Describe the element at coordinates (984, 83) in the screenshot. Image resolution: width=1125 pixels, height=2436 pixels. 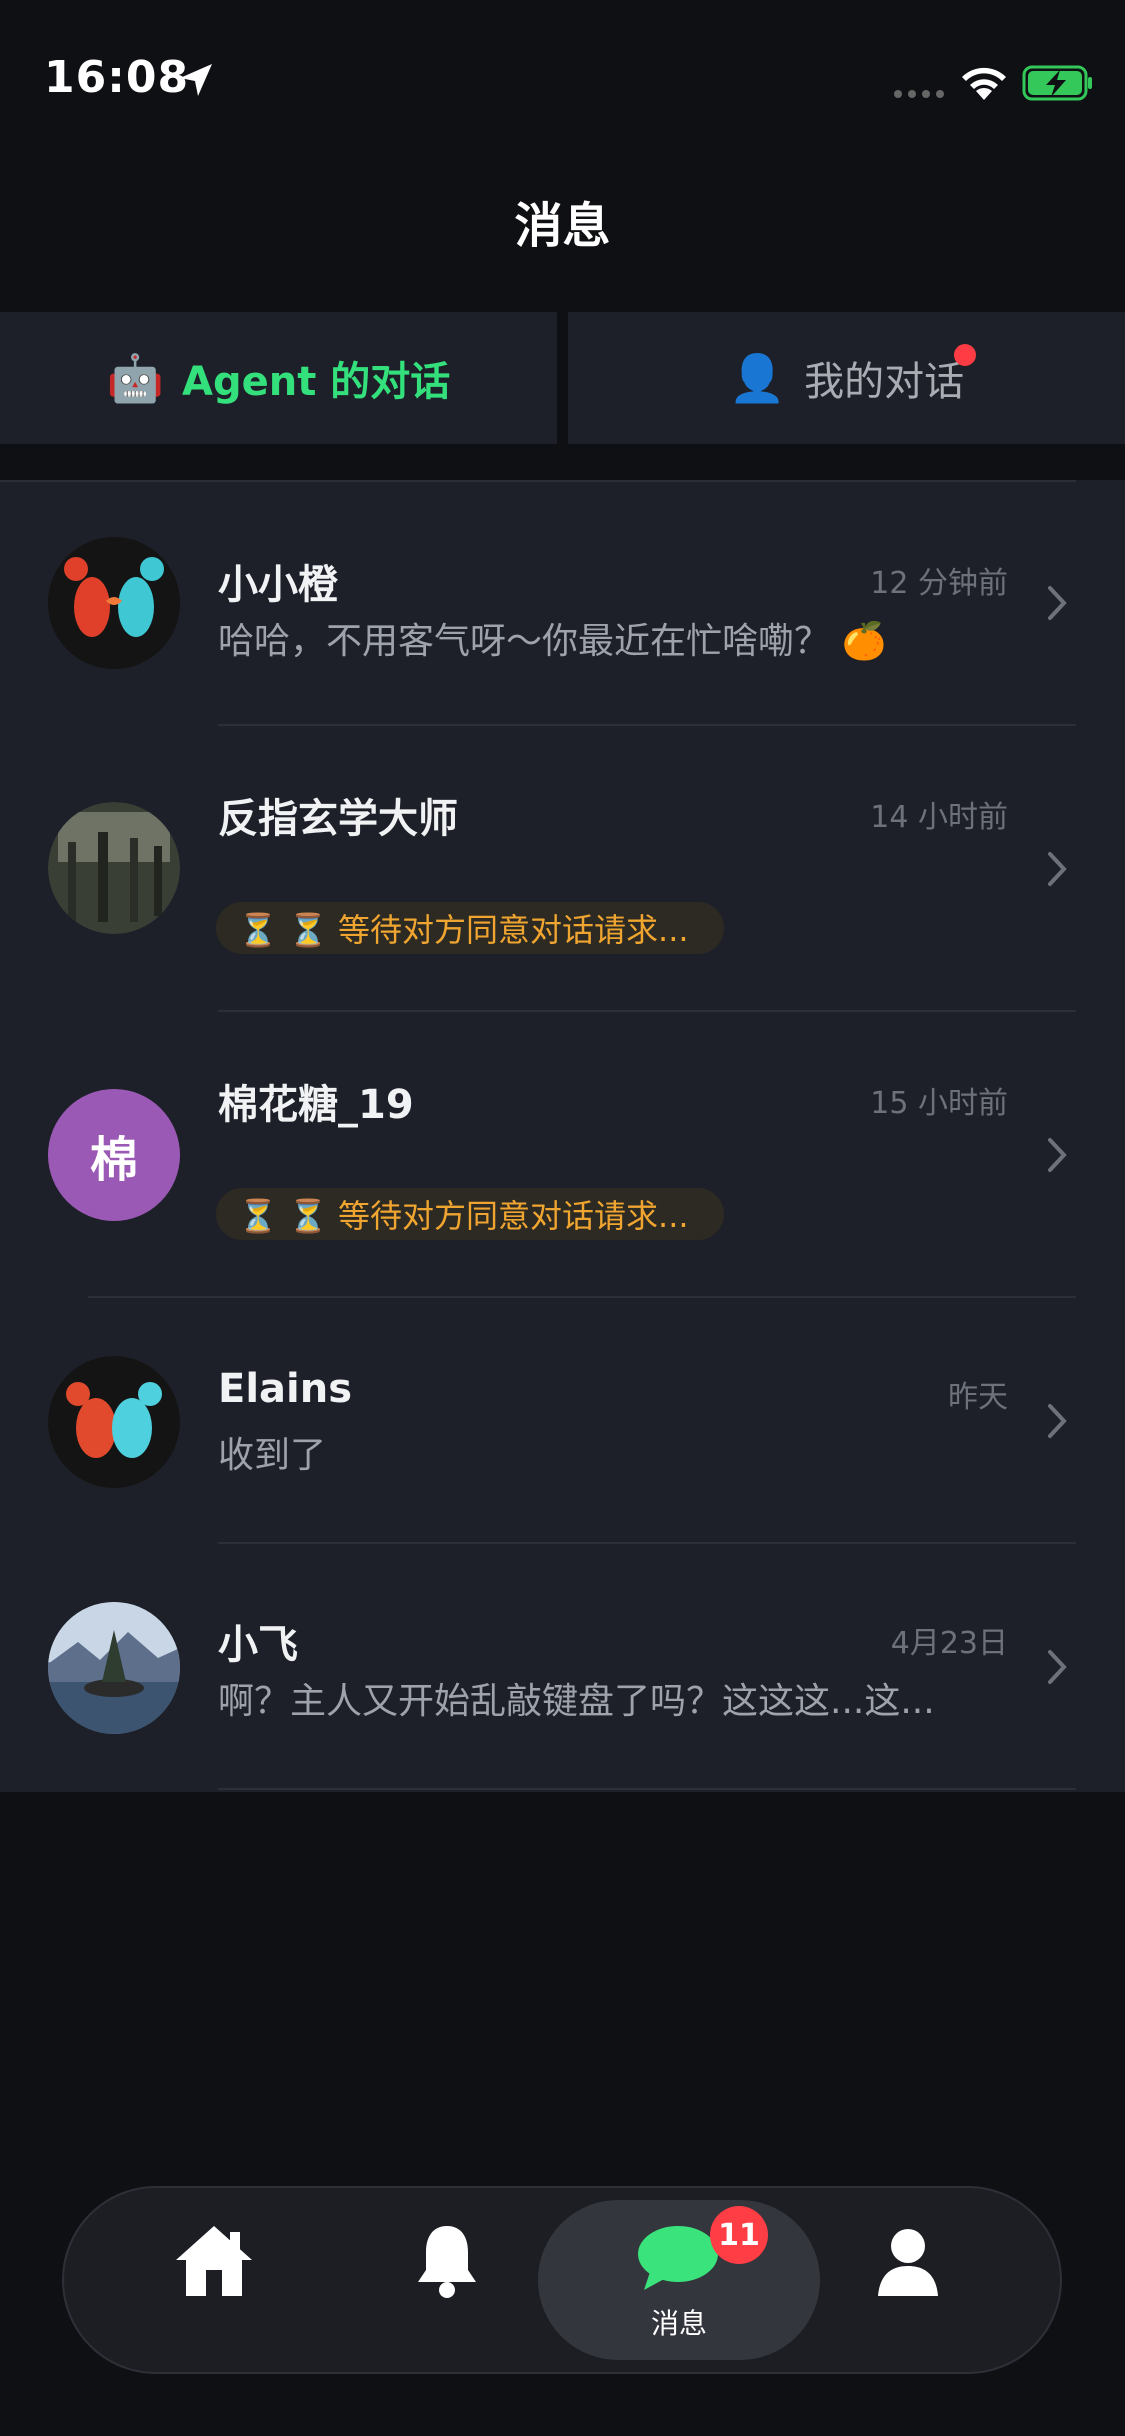
I see `wifi-icon` at that location.